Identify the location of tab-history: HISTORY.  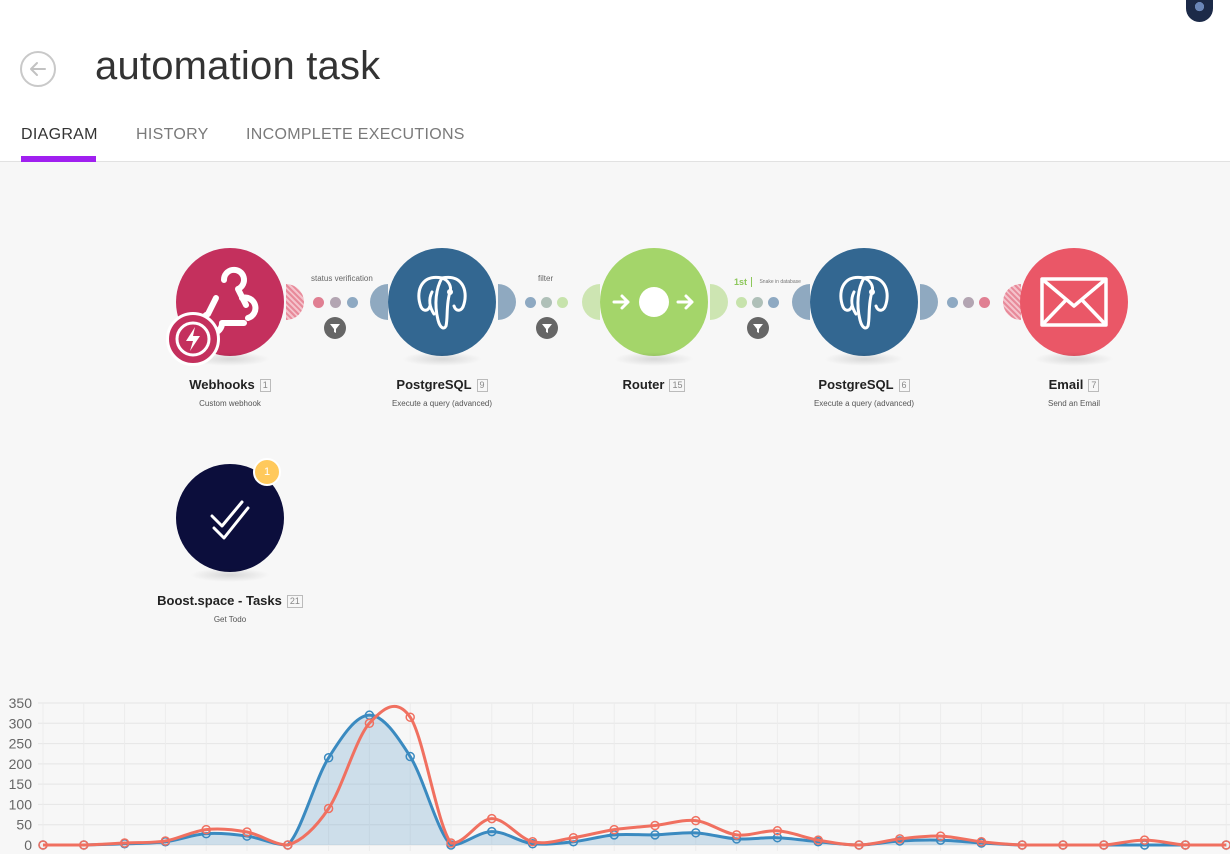
(172, 135).